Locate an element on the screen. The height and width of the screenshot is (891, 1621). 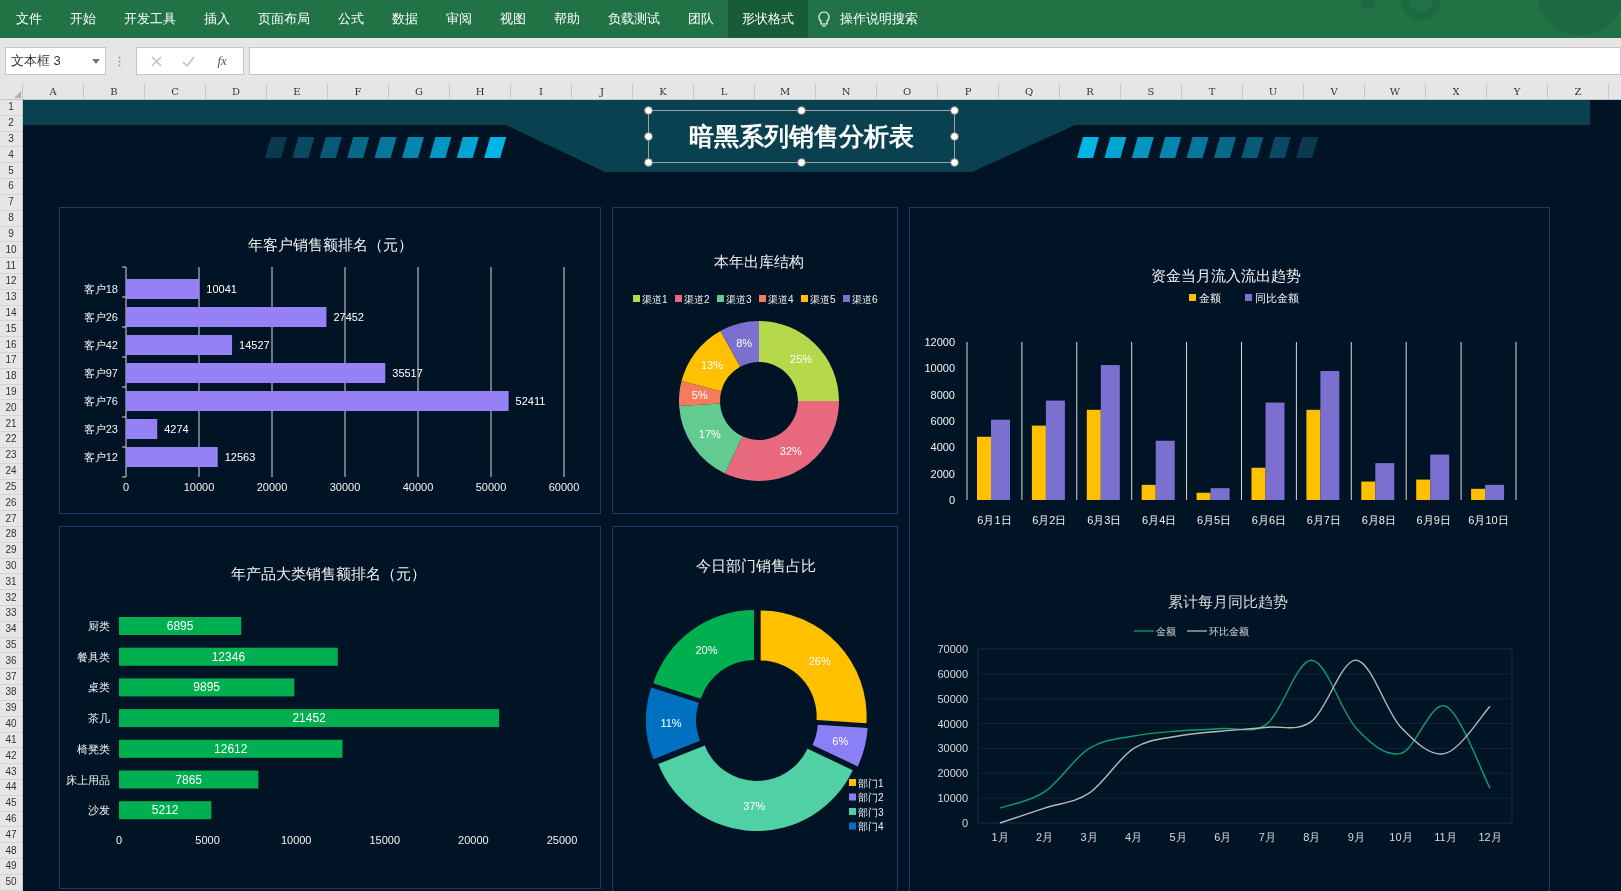
column-header: V is located at coordinates (1334, 91).